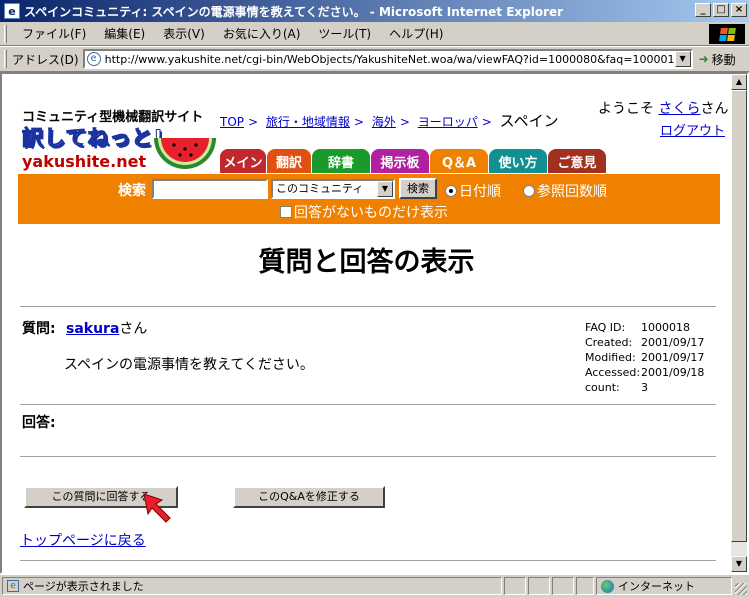  Describe the element at coordinates (673, 372) in the screenshot. I see `meta-value: 2001/09/18` at that location.